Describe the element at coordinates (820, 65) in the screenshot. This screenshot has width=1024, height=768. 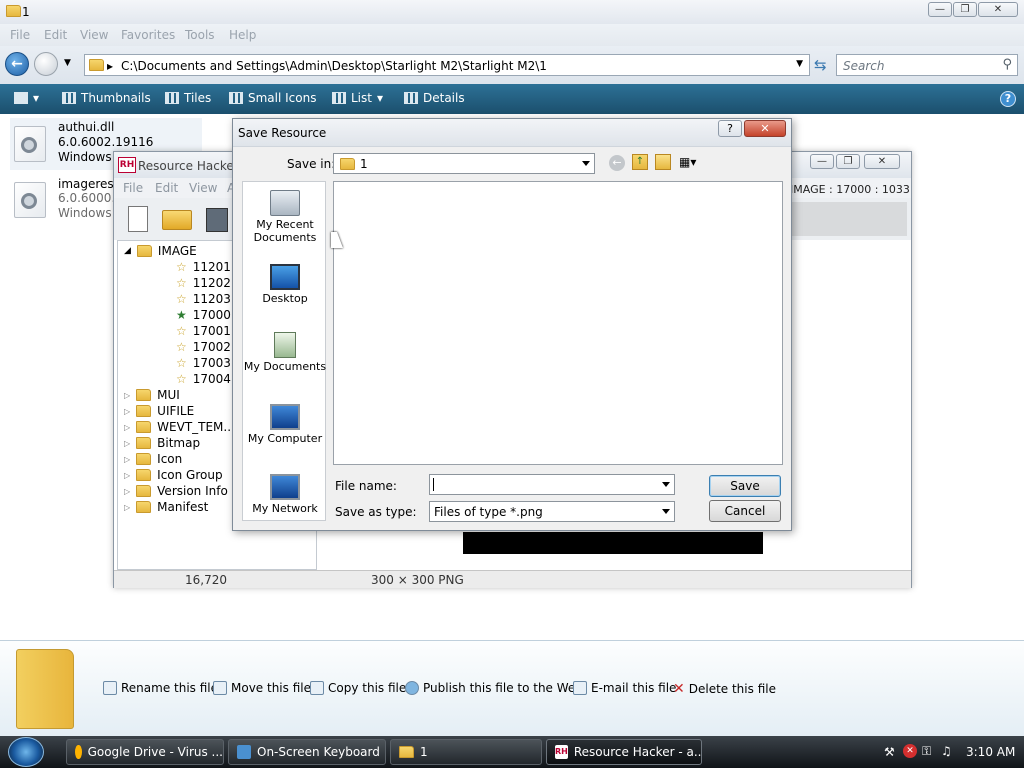
I see `refresh-icon: ⇆` at that location.